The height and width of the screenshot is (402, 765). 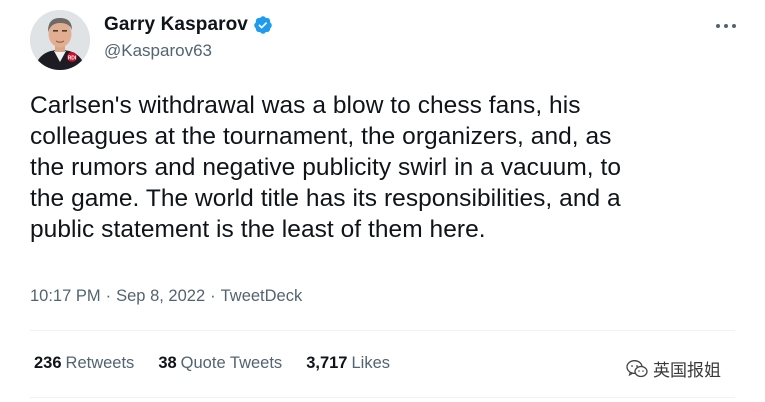 I want to click on display-name: Garry Kasparov, so click(x=176, y=25).